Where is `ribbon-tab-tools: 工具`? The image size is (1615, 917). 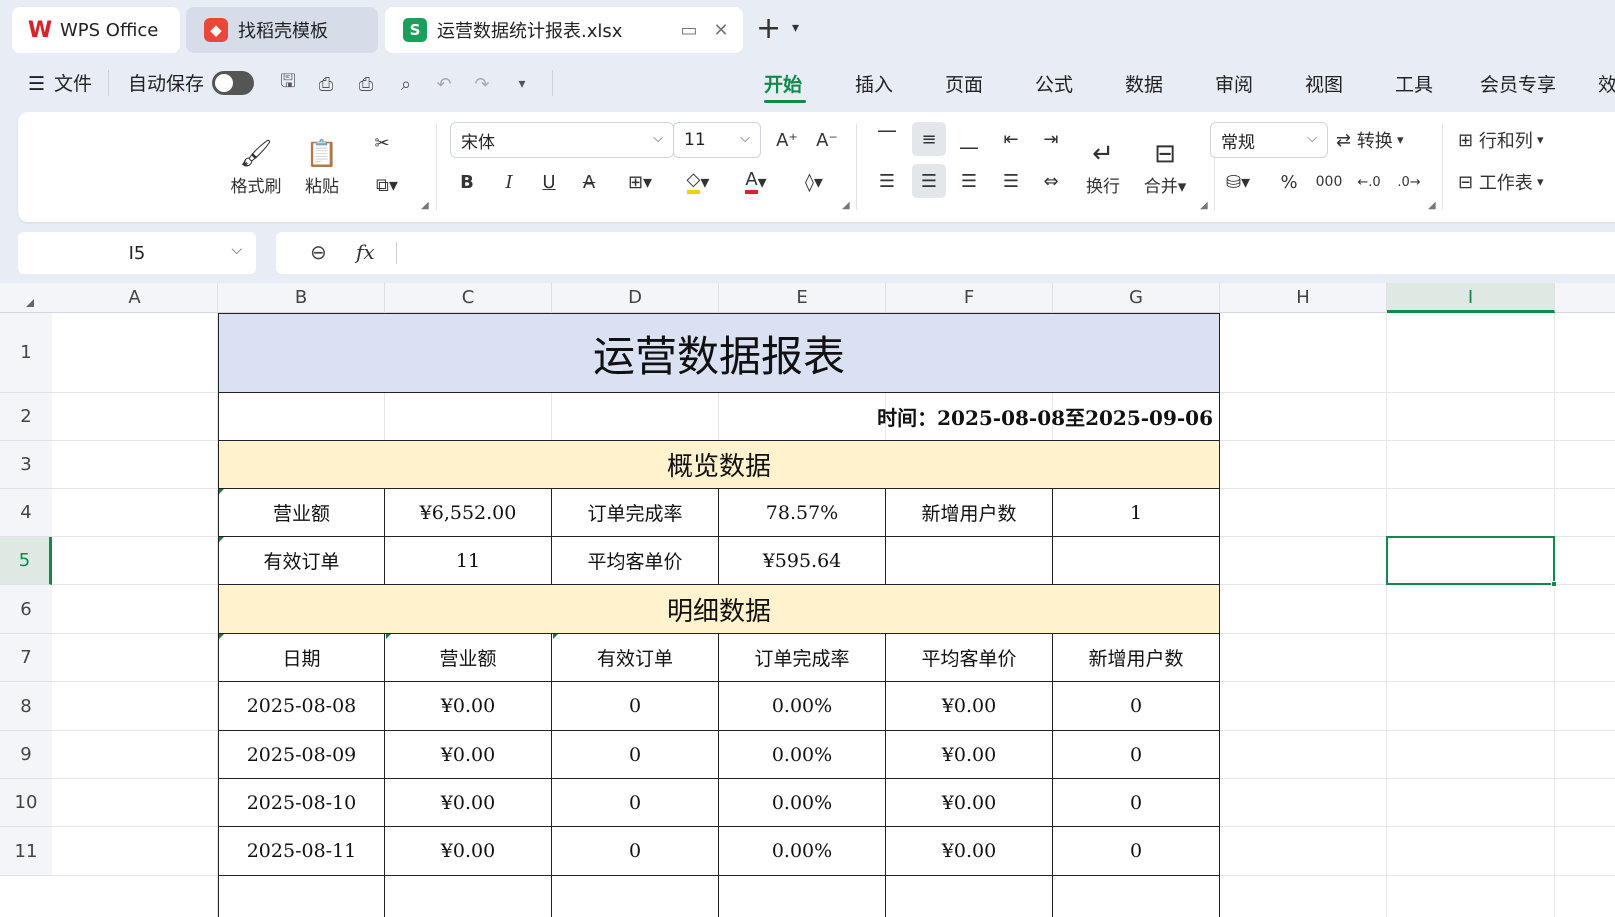 ribbon-tab-tools: 工具 is located at coordinates (1414, 83).